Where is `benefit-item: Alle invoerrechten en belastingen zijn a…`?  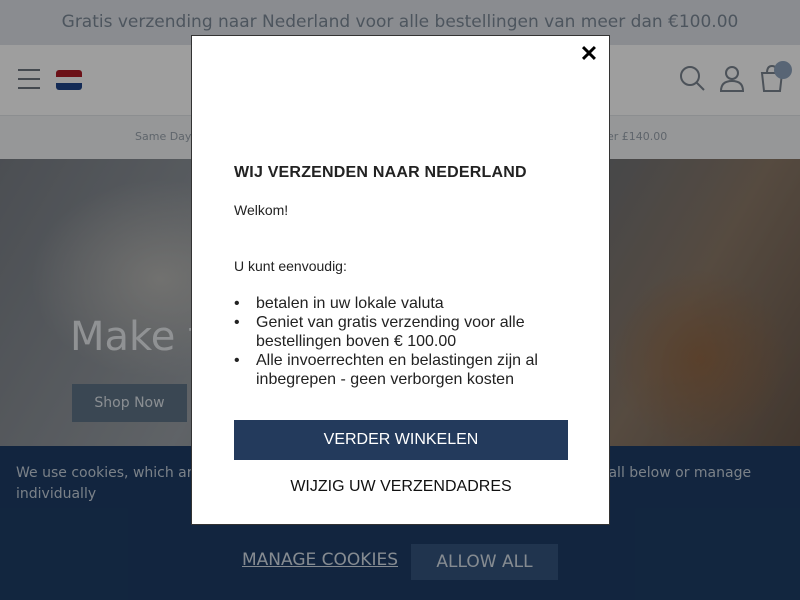 benefit-item: Alle invoerrechten en belastingen zijn a… is located at coordinates (399, 370).